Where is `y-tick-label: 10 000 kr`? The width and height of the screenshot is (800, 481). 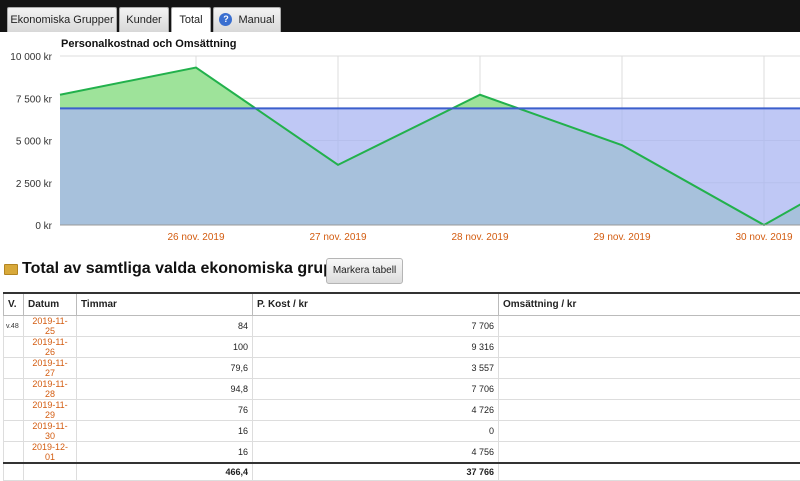 y-tick-label: 10 000 kr is located at coordinates (31, 57).